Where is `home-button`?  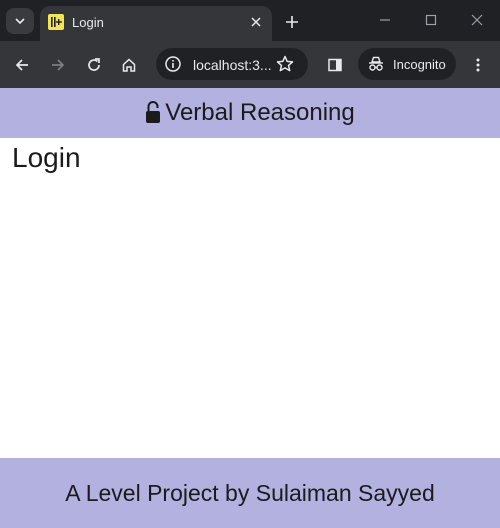 home-button is located at coordinates (129, 65).